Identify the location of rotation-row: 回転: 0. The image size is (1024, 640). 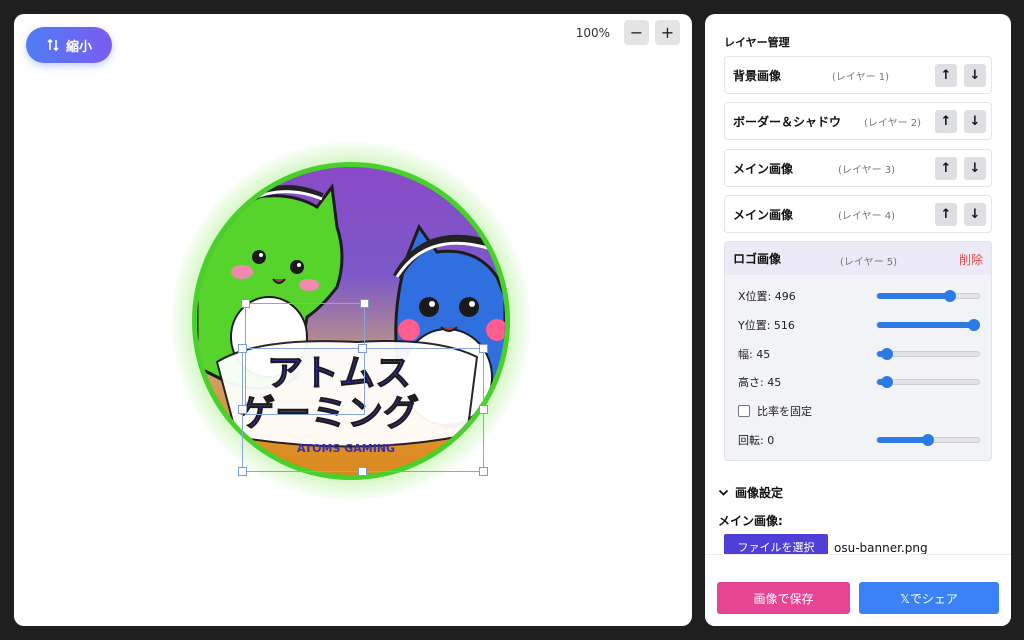
(859, 440).